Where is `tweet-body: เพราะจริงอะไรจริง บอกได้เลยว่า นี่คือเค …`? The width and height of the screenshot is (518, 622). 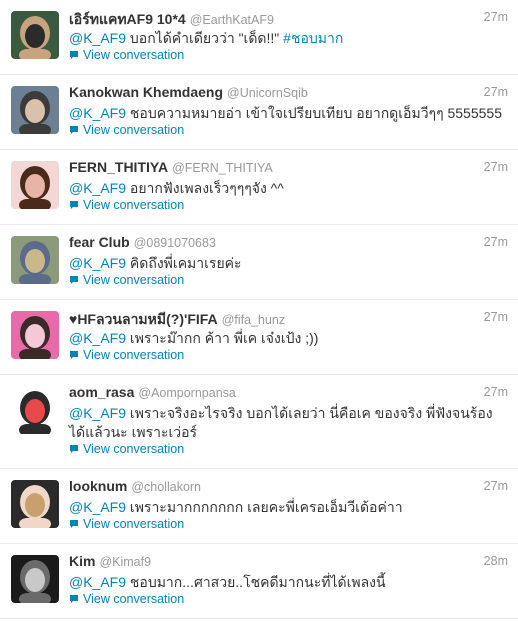 tweet-body: เพราะจริงอะไรจริง บอกได้เลยว่า นี่คือเค … is located at coordinates (281, 422).